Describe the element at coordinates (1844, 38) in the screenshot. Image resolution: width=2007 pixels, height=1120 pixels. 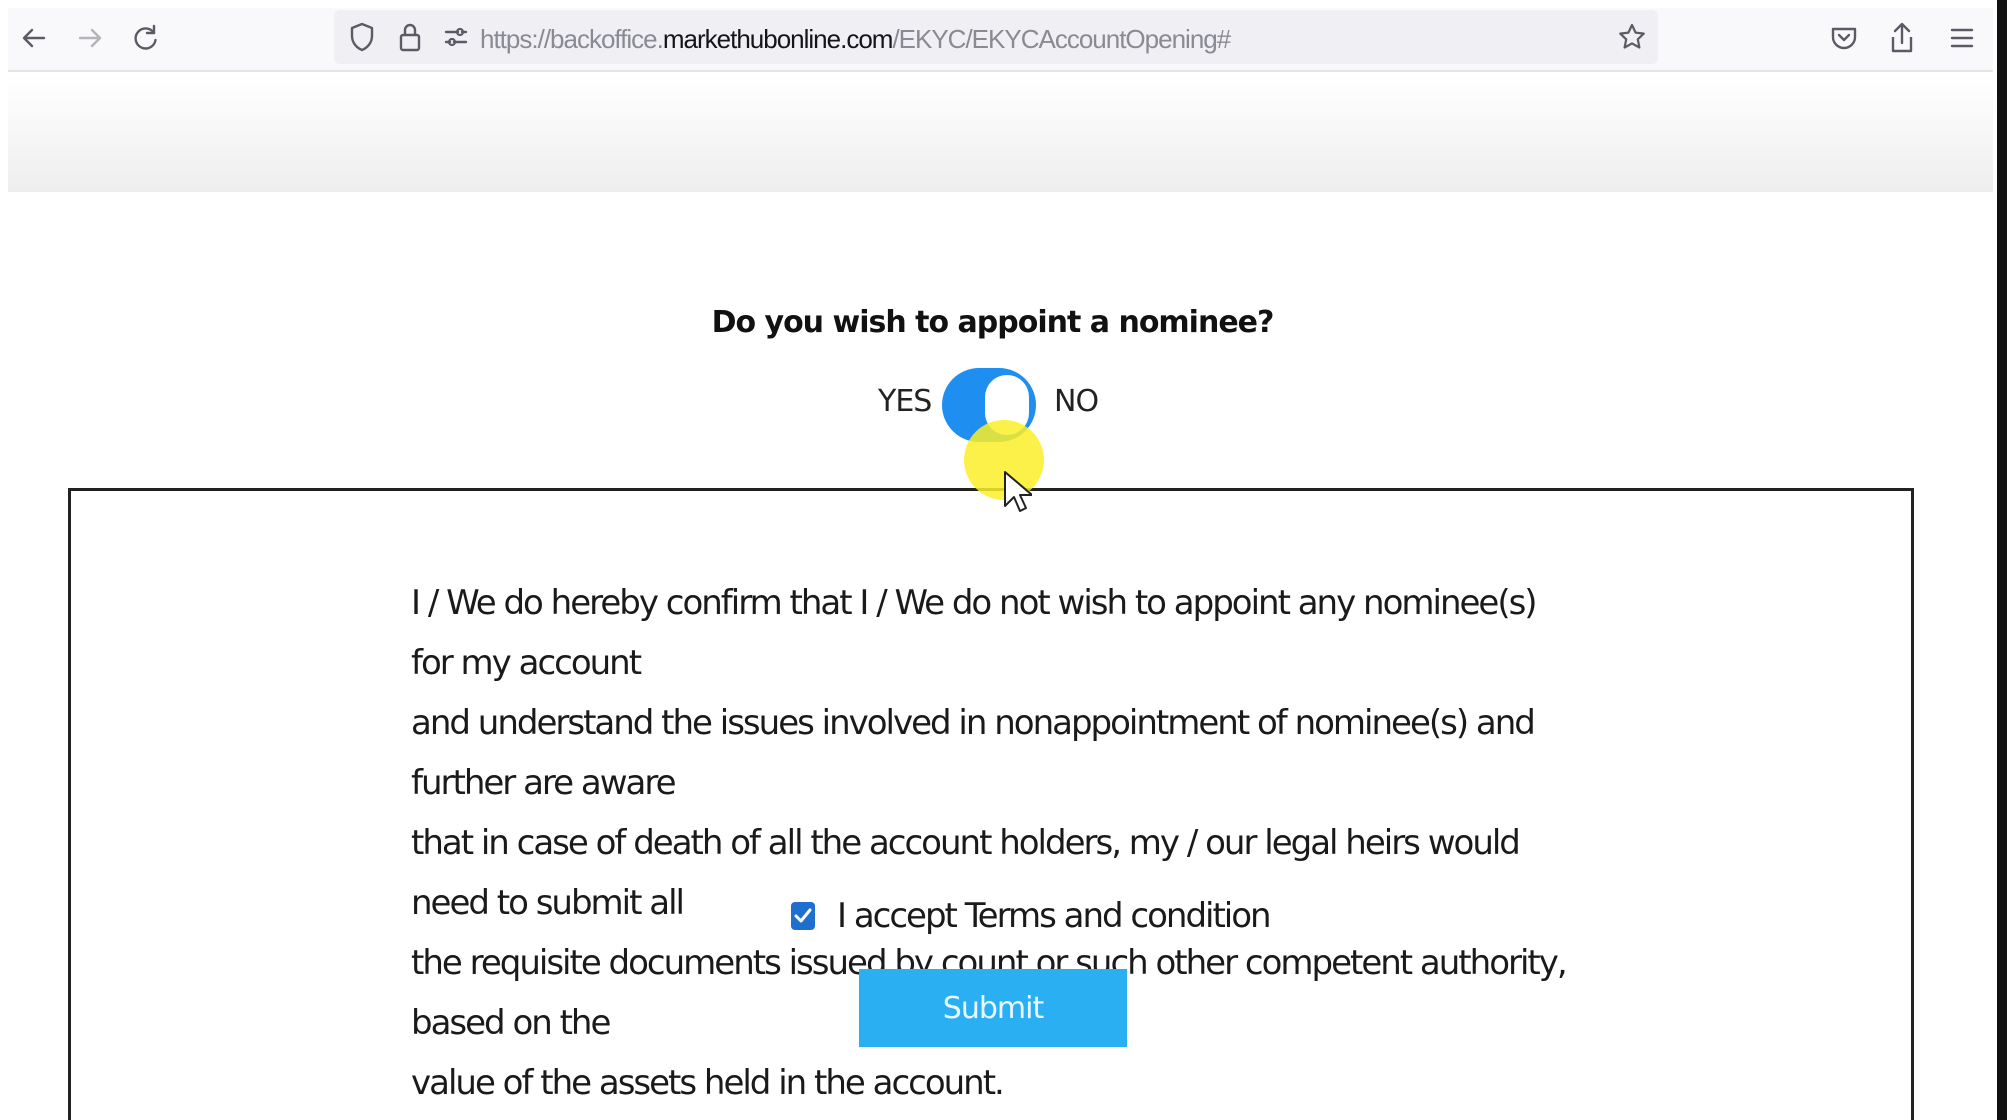
I see `pocket-icon` at that location.